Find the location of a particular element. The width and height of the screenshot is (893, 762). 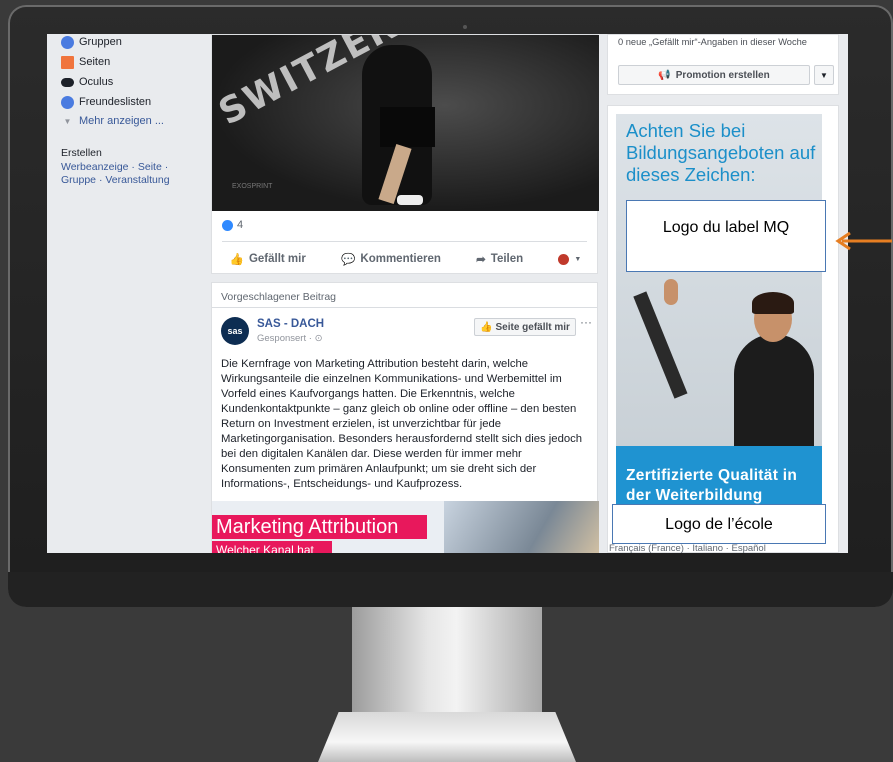

like-page-button: 👍 Seite gefällt mir is located at coordinates (525, 327).